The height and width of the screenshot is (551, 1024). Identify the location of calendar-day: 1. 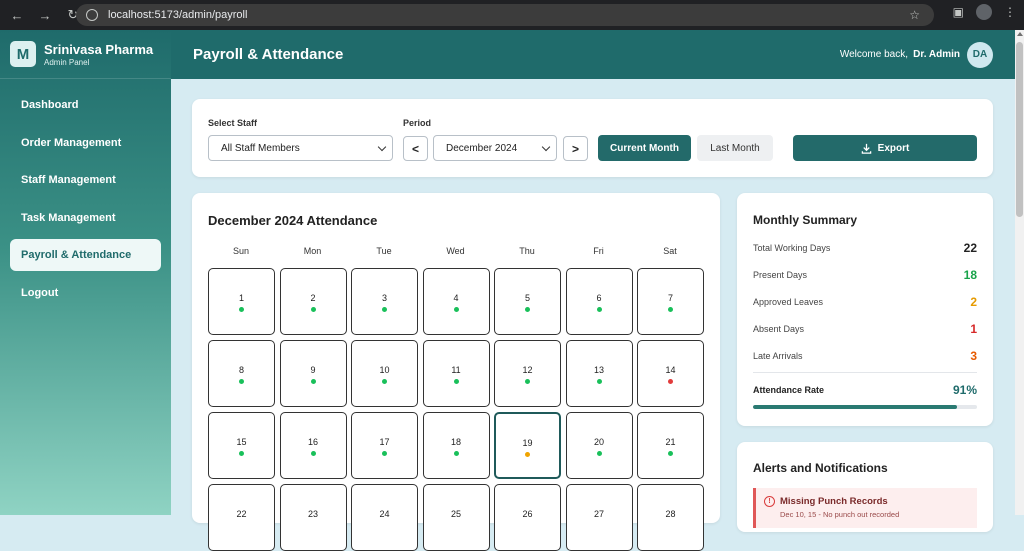
(241, 301).